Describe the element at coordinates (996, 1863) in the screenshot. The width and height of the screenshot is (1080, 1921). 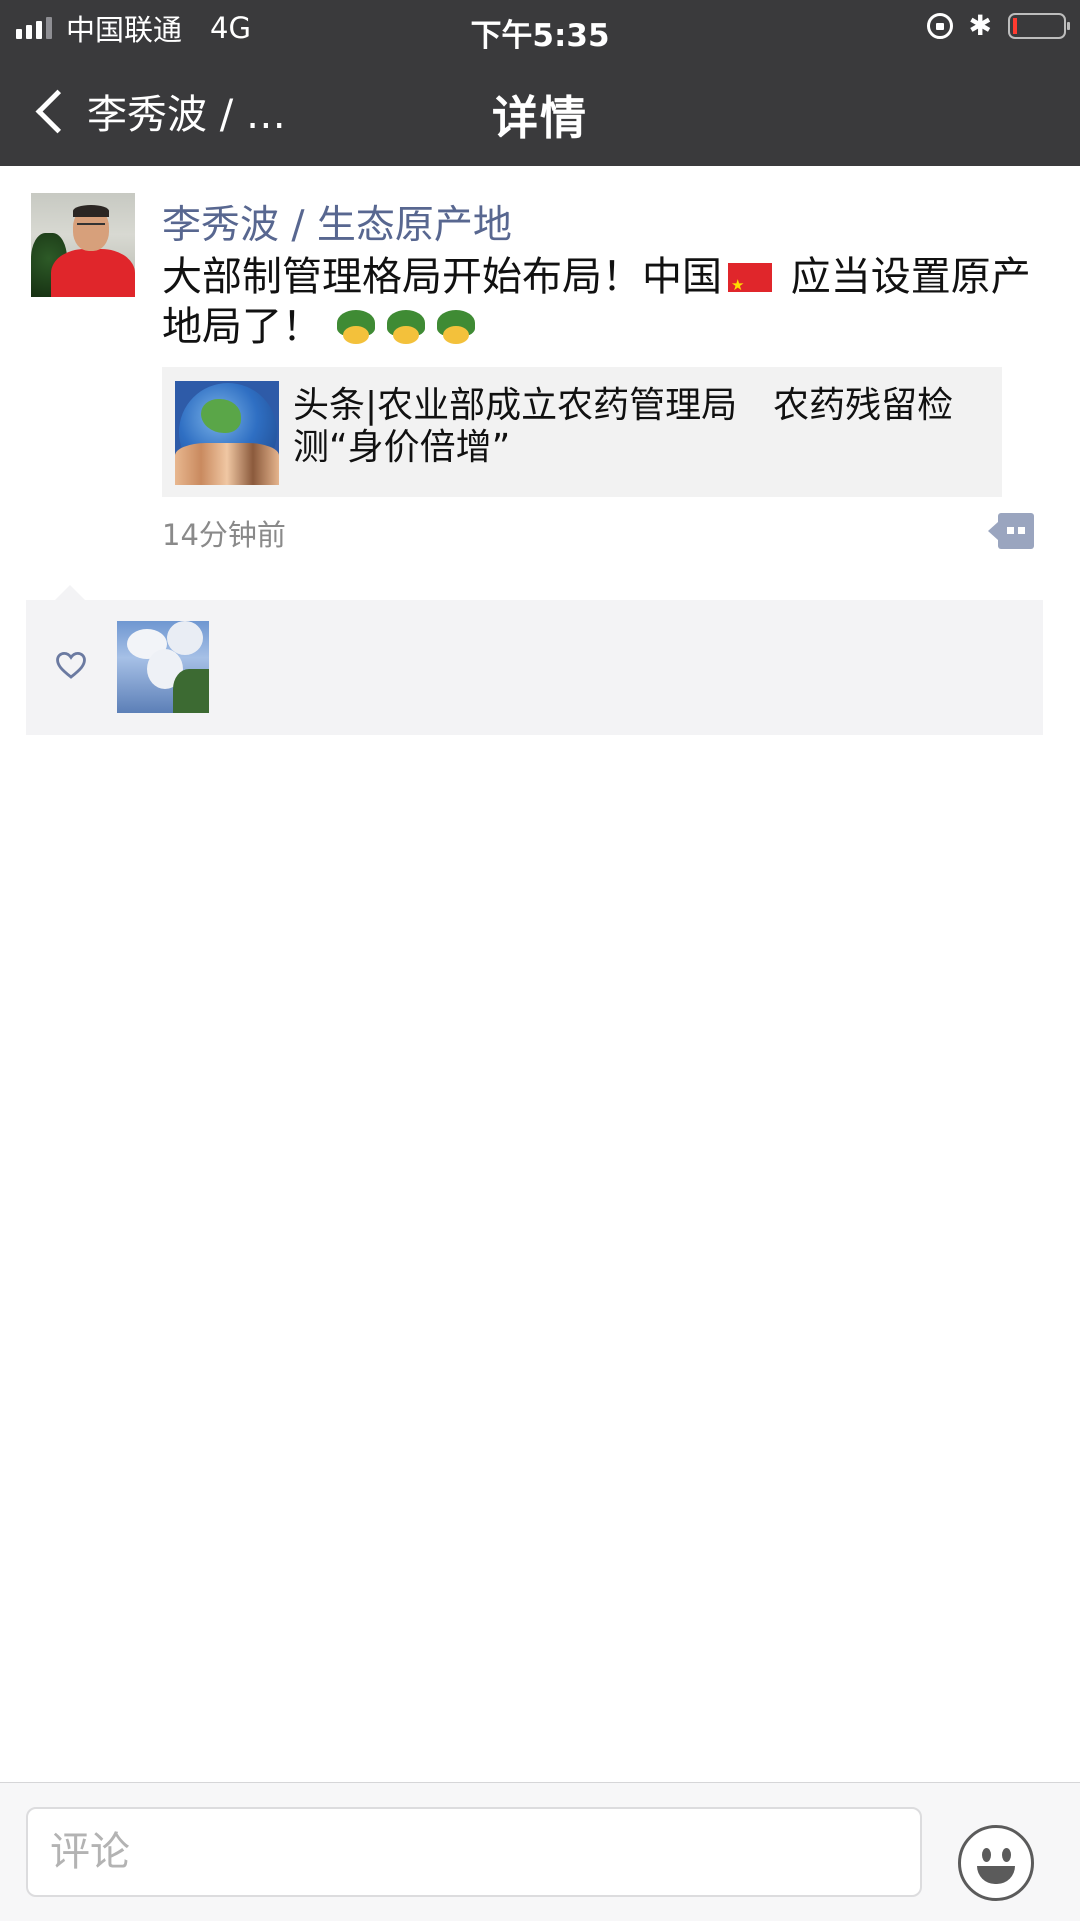
I see `smiley-face-icon` at that location.